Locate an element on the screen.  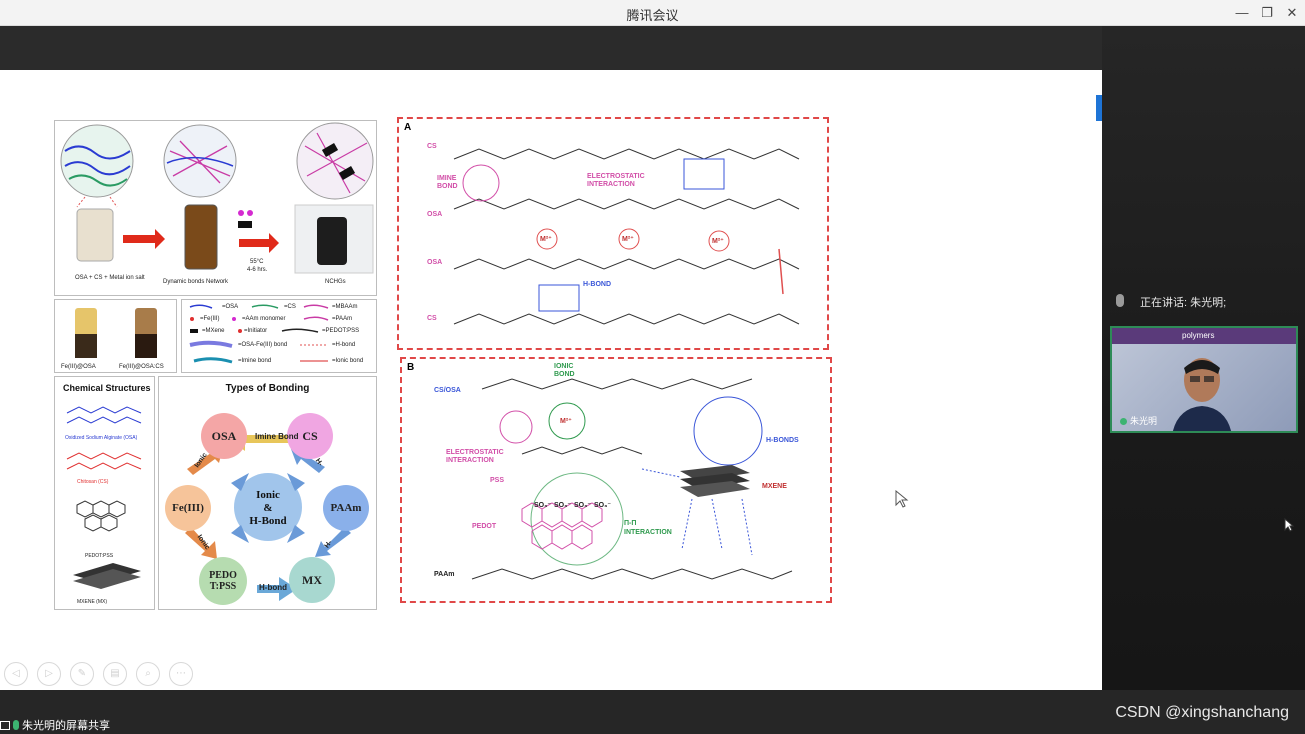
panel-a-metal-1: M²⁺ is located at coordinates (546, 239).